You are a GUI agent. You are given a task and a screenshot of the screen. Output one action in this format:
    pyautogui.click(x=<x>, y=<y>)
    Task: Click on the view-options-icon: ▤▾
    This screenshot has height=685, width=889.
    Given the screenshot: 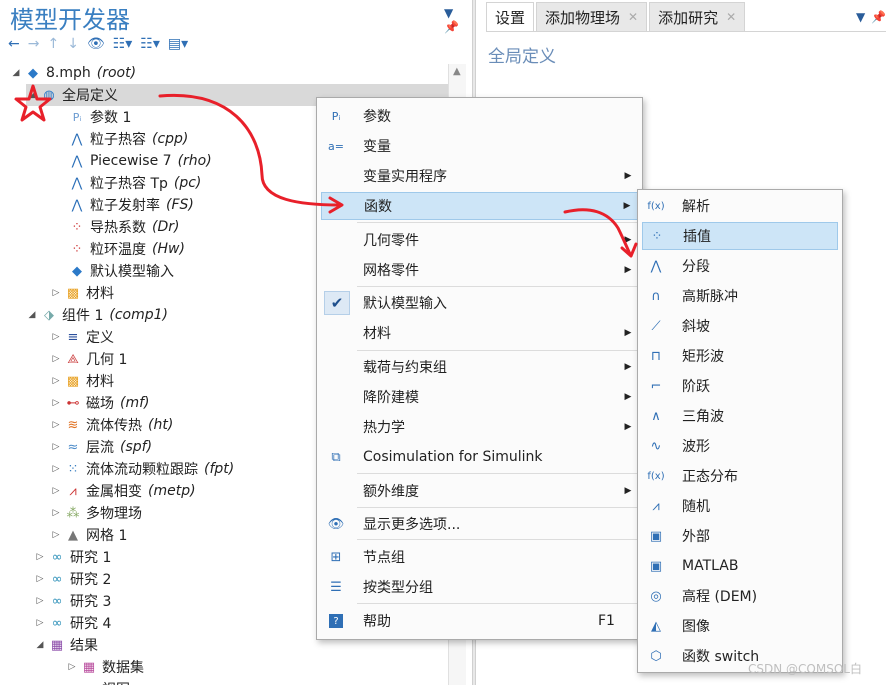 What is the action you would take?
    pyautogui.click(x=178, y=44)
    